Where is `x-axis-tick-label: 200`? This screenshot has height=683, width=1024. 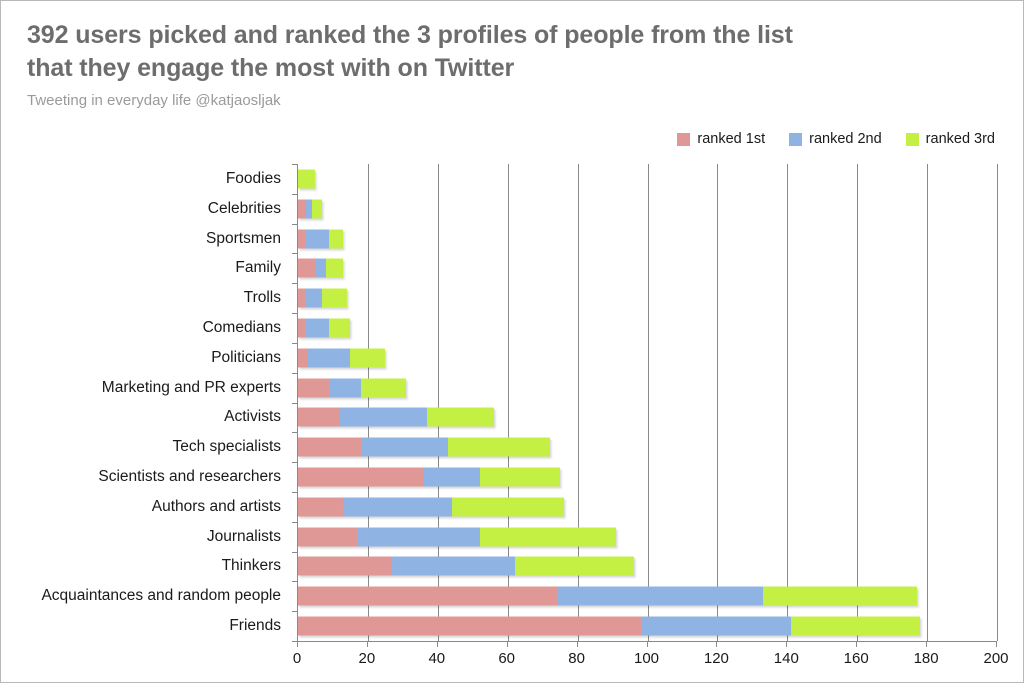 x-axis-tick-label: 200 is located at coordinates (996, 658).